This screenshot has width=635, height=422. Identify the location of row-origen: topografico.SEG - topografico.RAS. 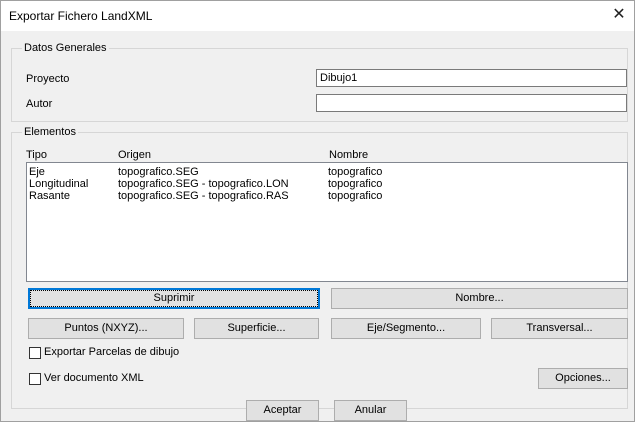
(203, 196).